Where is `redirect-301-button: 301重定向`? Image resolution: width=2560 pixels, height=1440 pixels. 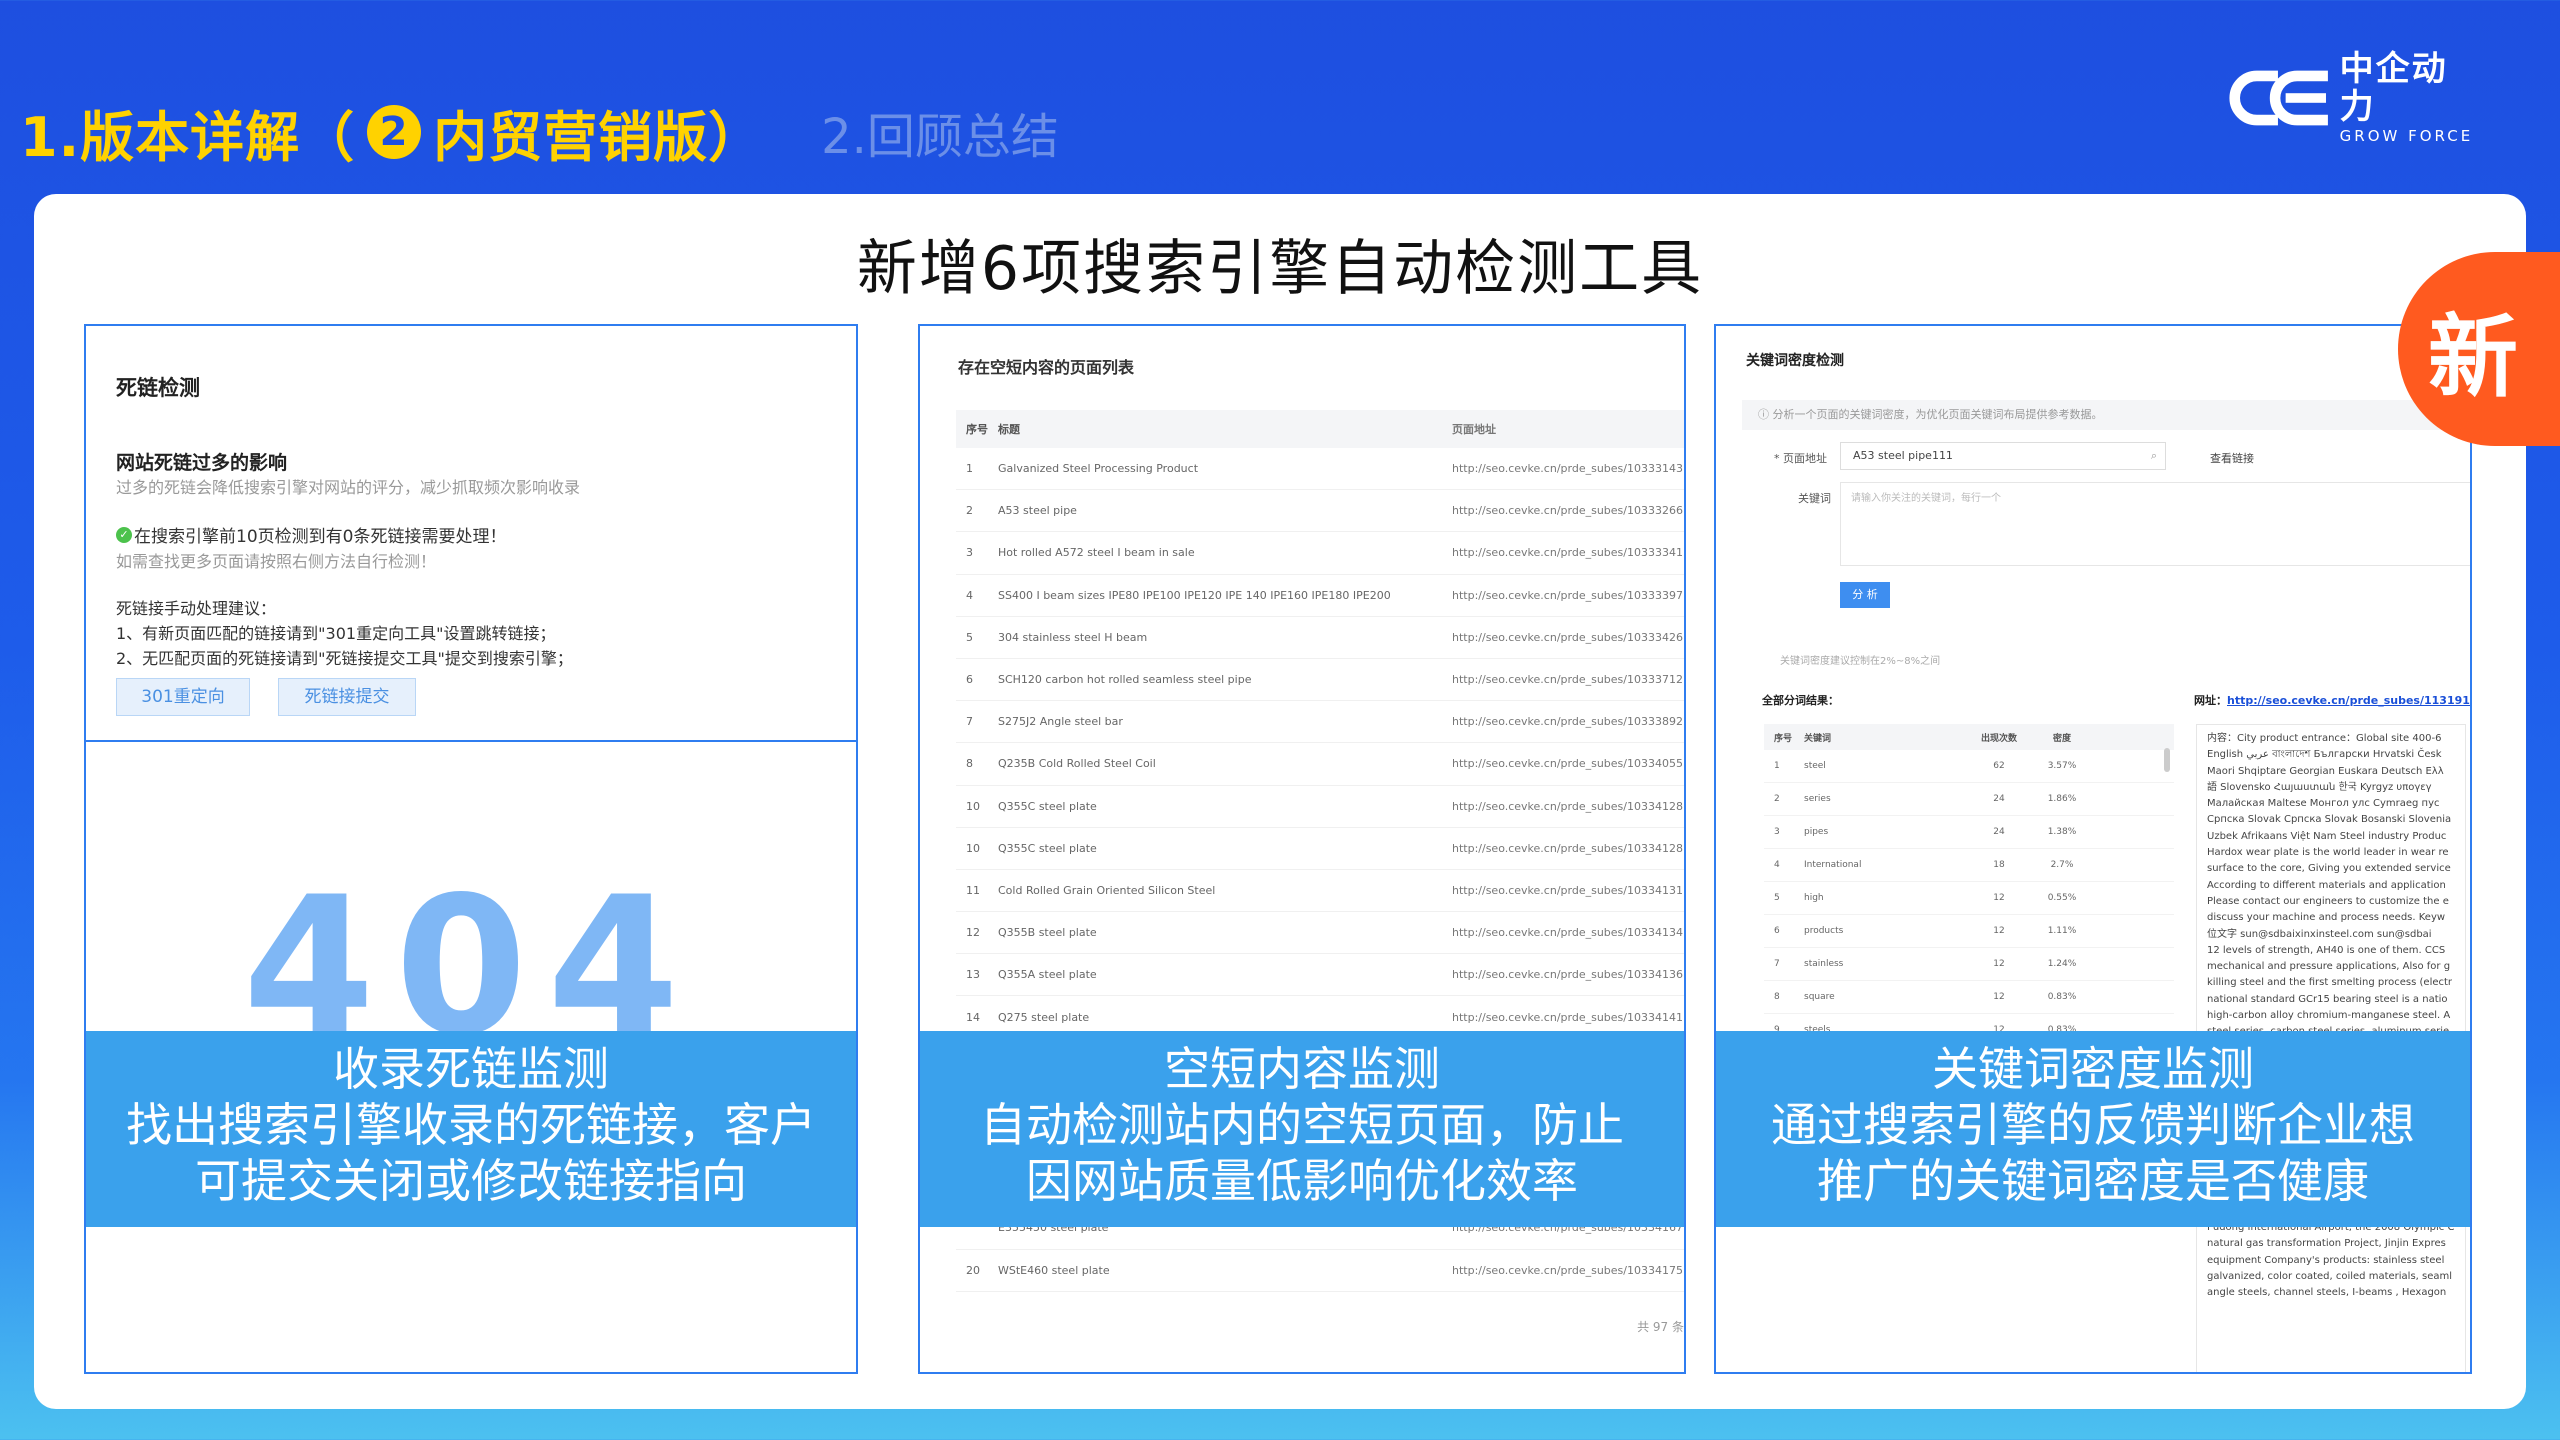 redirect-301-button: 301重定向 is located at coordinates (183, 697).